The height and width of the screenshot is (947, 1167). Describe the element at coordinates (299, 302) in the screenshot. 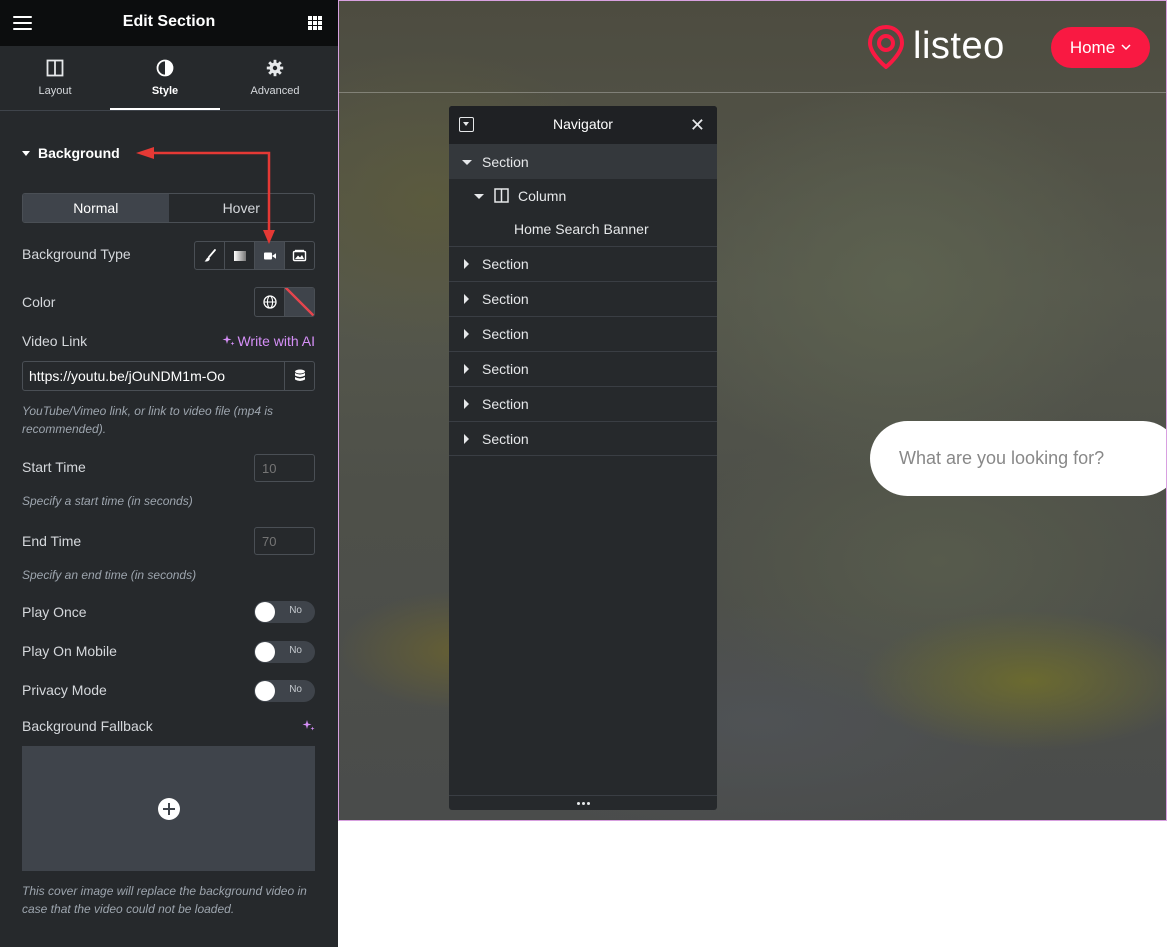

I see `color-swatch` at that location.